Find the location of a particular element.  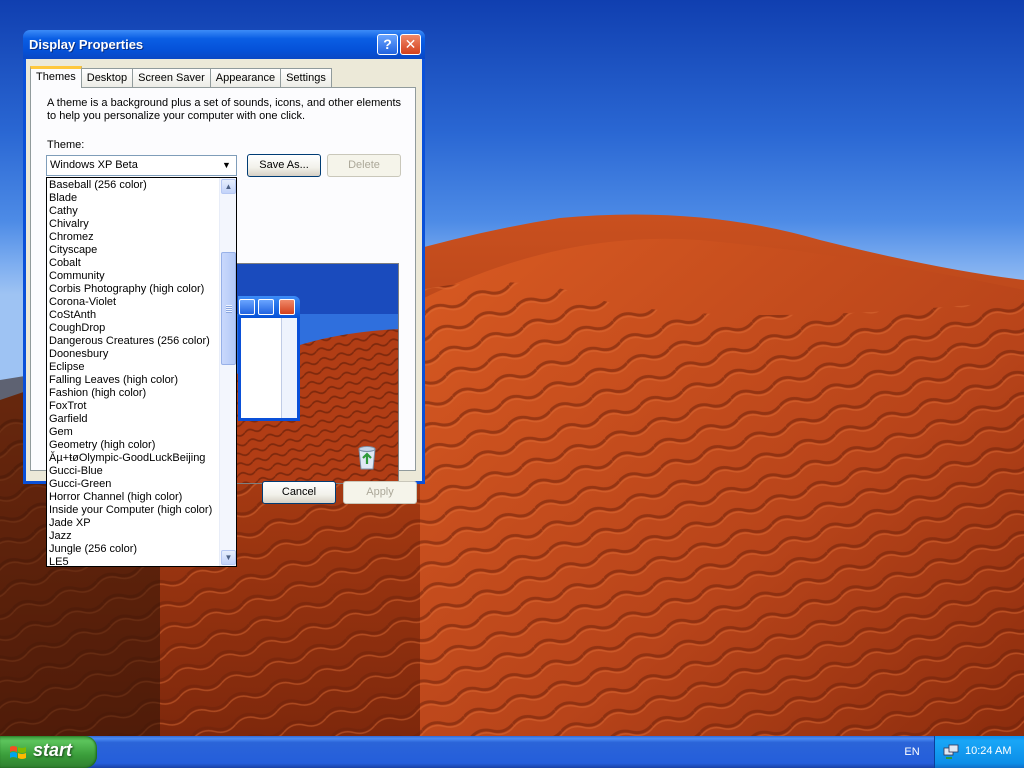

tab-desktop: Desktop is located at coordinates (107, 78).